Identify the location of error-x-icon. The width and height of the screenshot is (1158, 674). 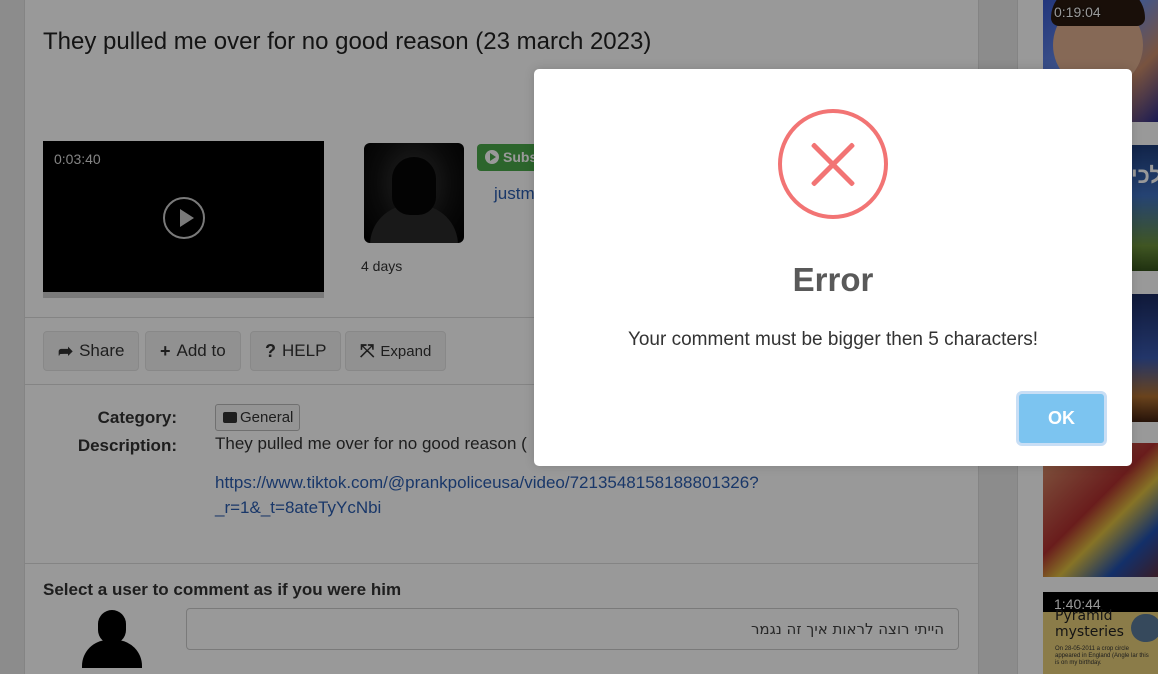
(833, 164).